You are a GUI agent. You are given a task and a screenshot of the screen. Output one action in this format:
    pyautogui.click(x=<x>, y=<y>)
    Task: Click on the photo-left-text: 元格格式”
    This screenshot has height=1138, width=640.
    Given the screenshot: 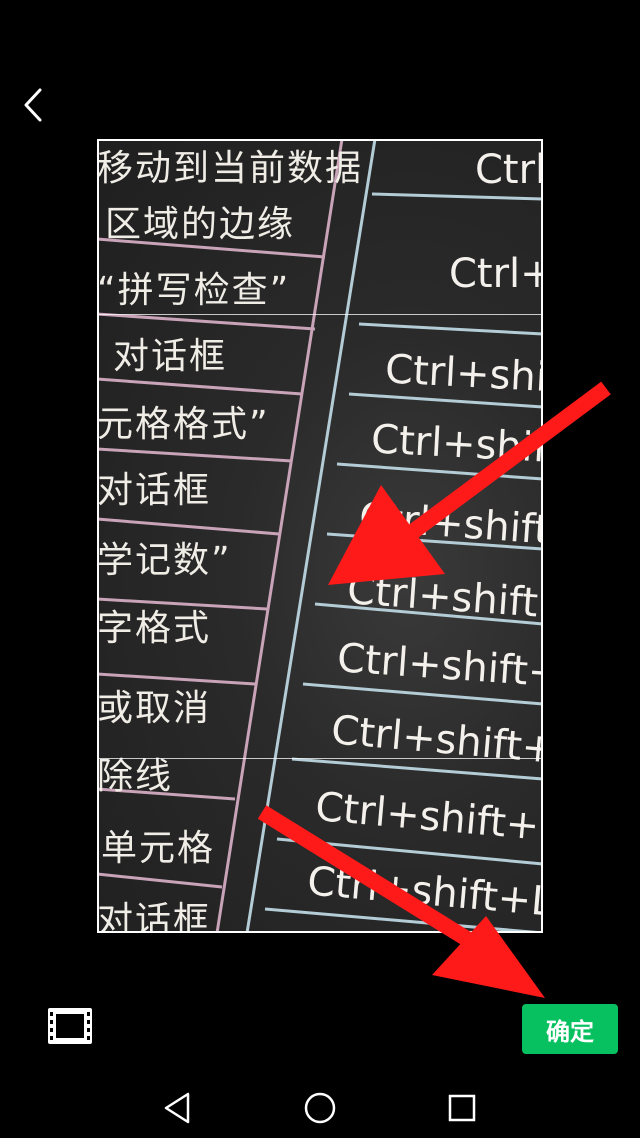 What is the action you would take?
    pyautogui.click(x=183, y=424)
    